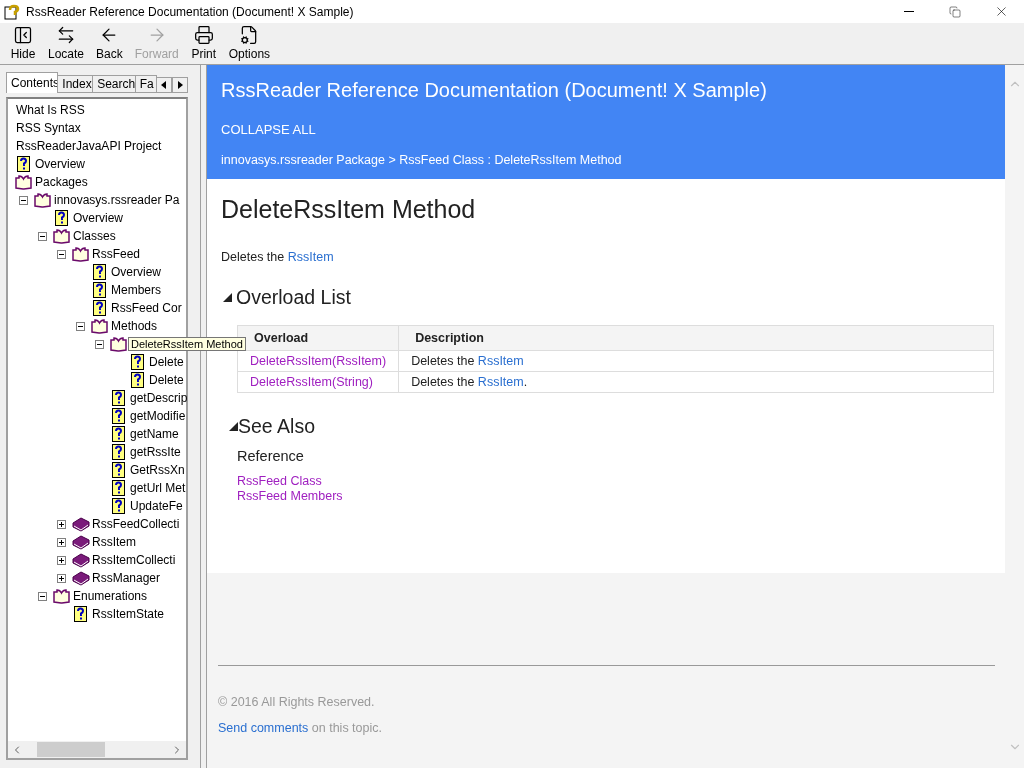 Image resolution: width=1024 pixels, height=768 pixels. I want to click on toolbar-button: Locate, so click(66, 44).